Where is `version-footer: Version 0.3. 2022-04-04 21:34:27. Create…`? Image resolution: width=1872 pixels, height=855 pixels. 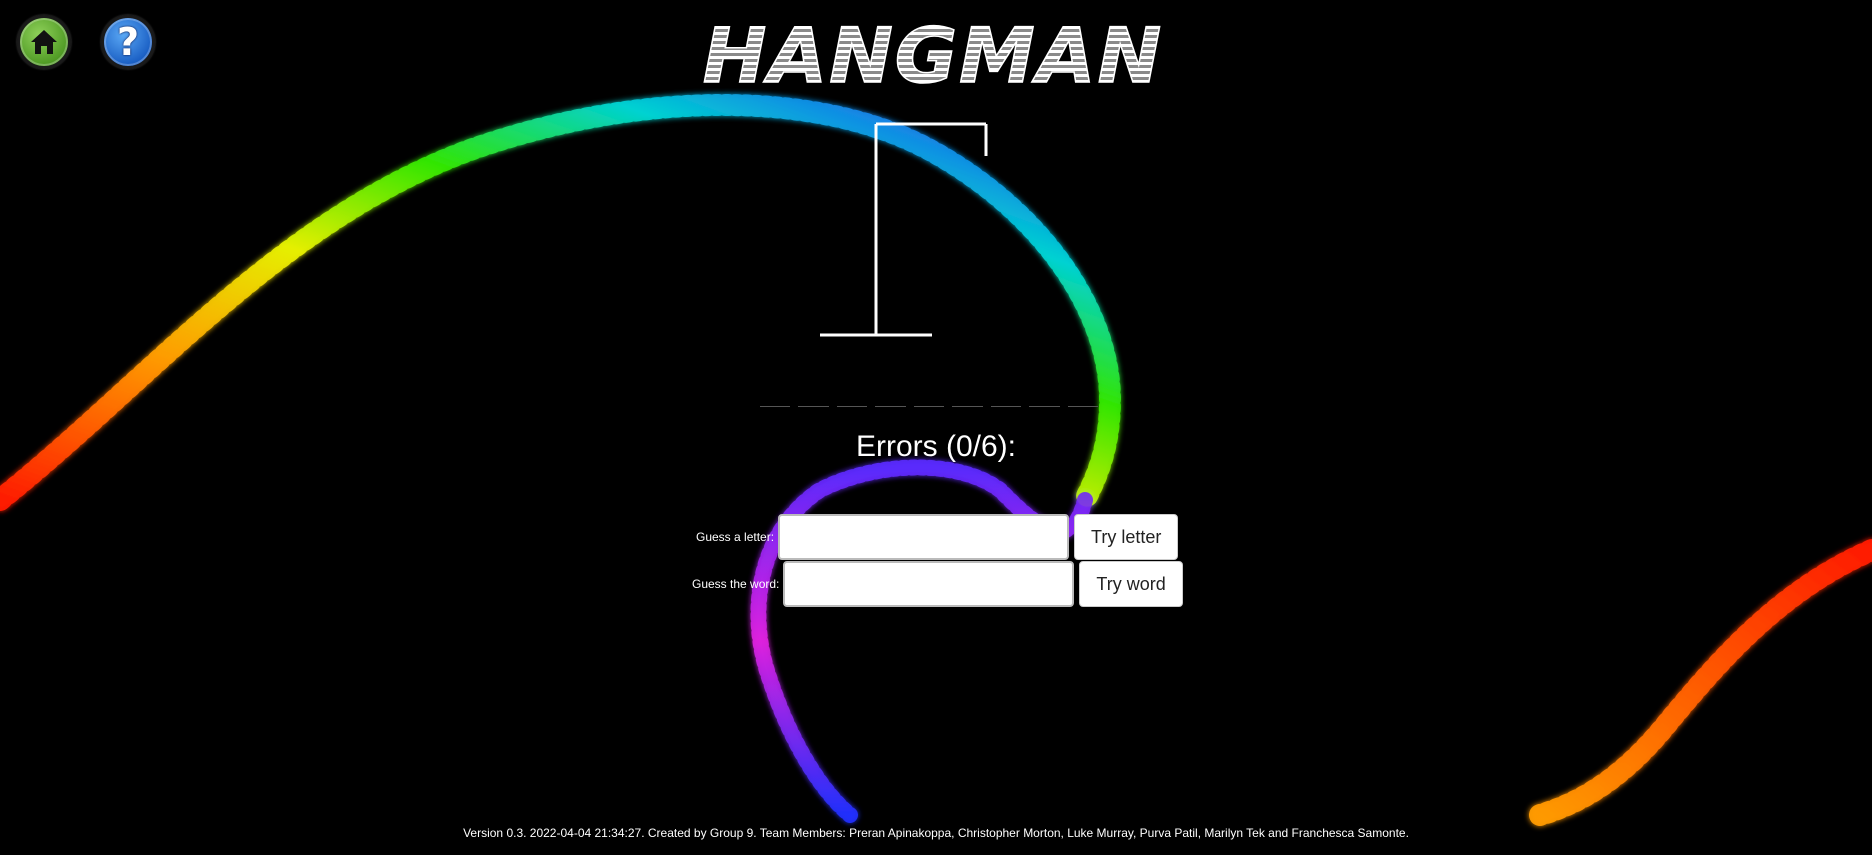
version-footer: Version 0.3. 2022-04-04 21:34:27. Create… is located at coordinates (936, 833).